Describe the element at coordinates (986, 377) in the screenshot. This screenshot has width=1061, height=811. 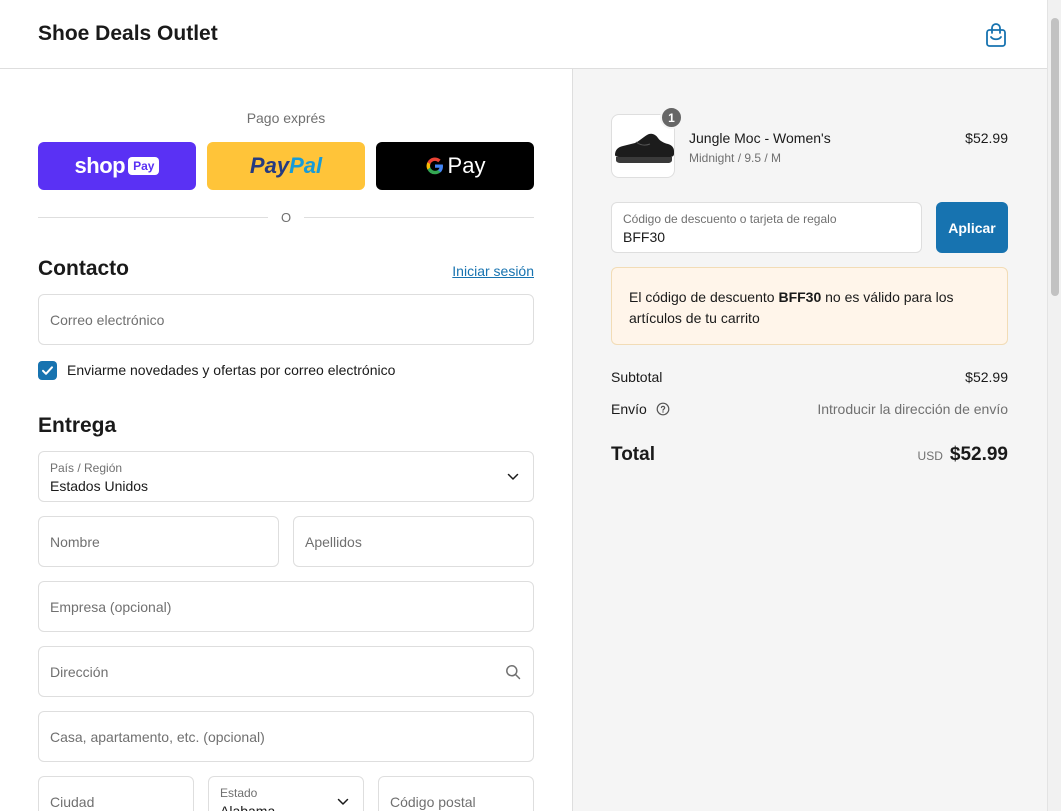
I see `subtotal-value: $52.99` at that location.